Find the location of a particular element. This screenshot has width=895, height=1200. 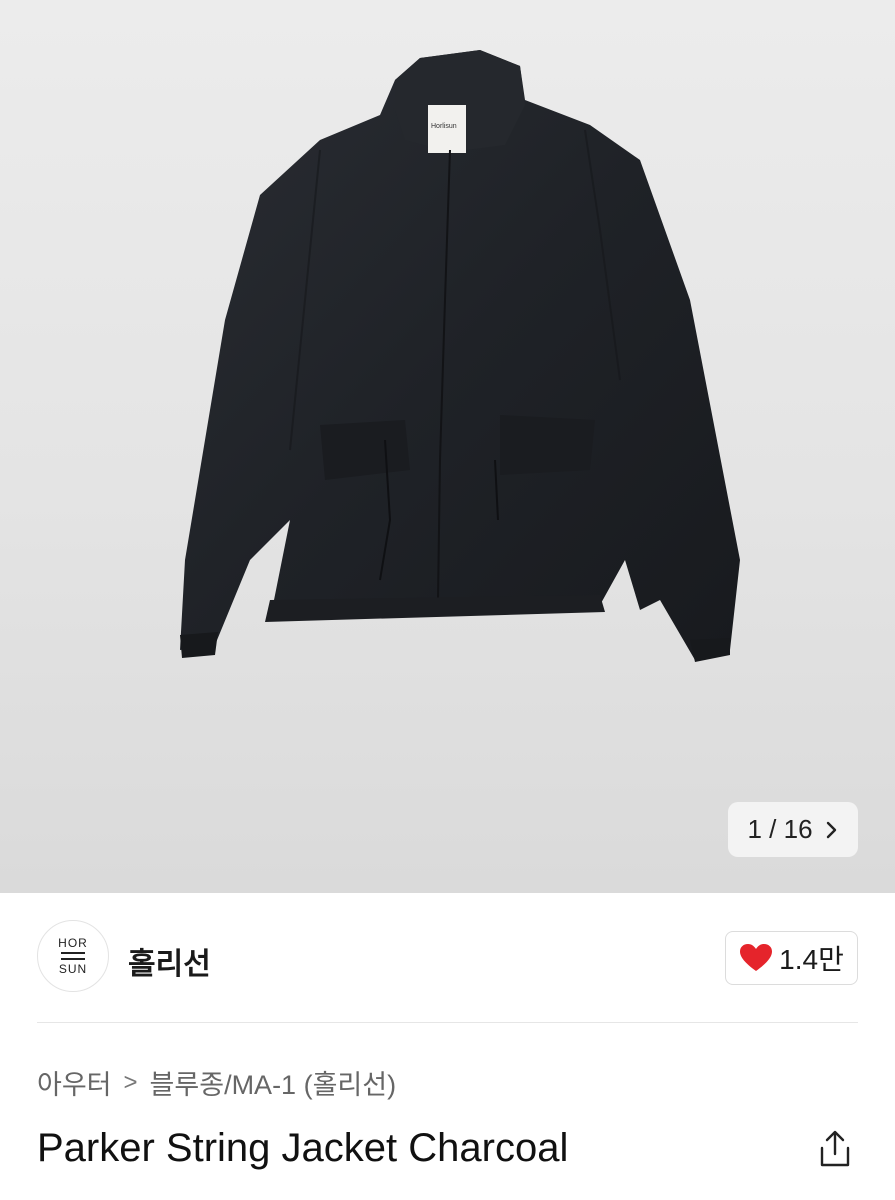

like-button: 1.4만 is located at coordinates (791, 958).